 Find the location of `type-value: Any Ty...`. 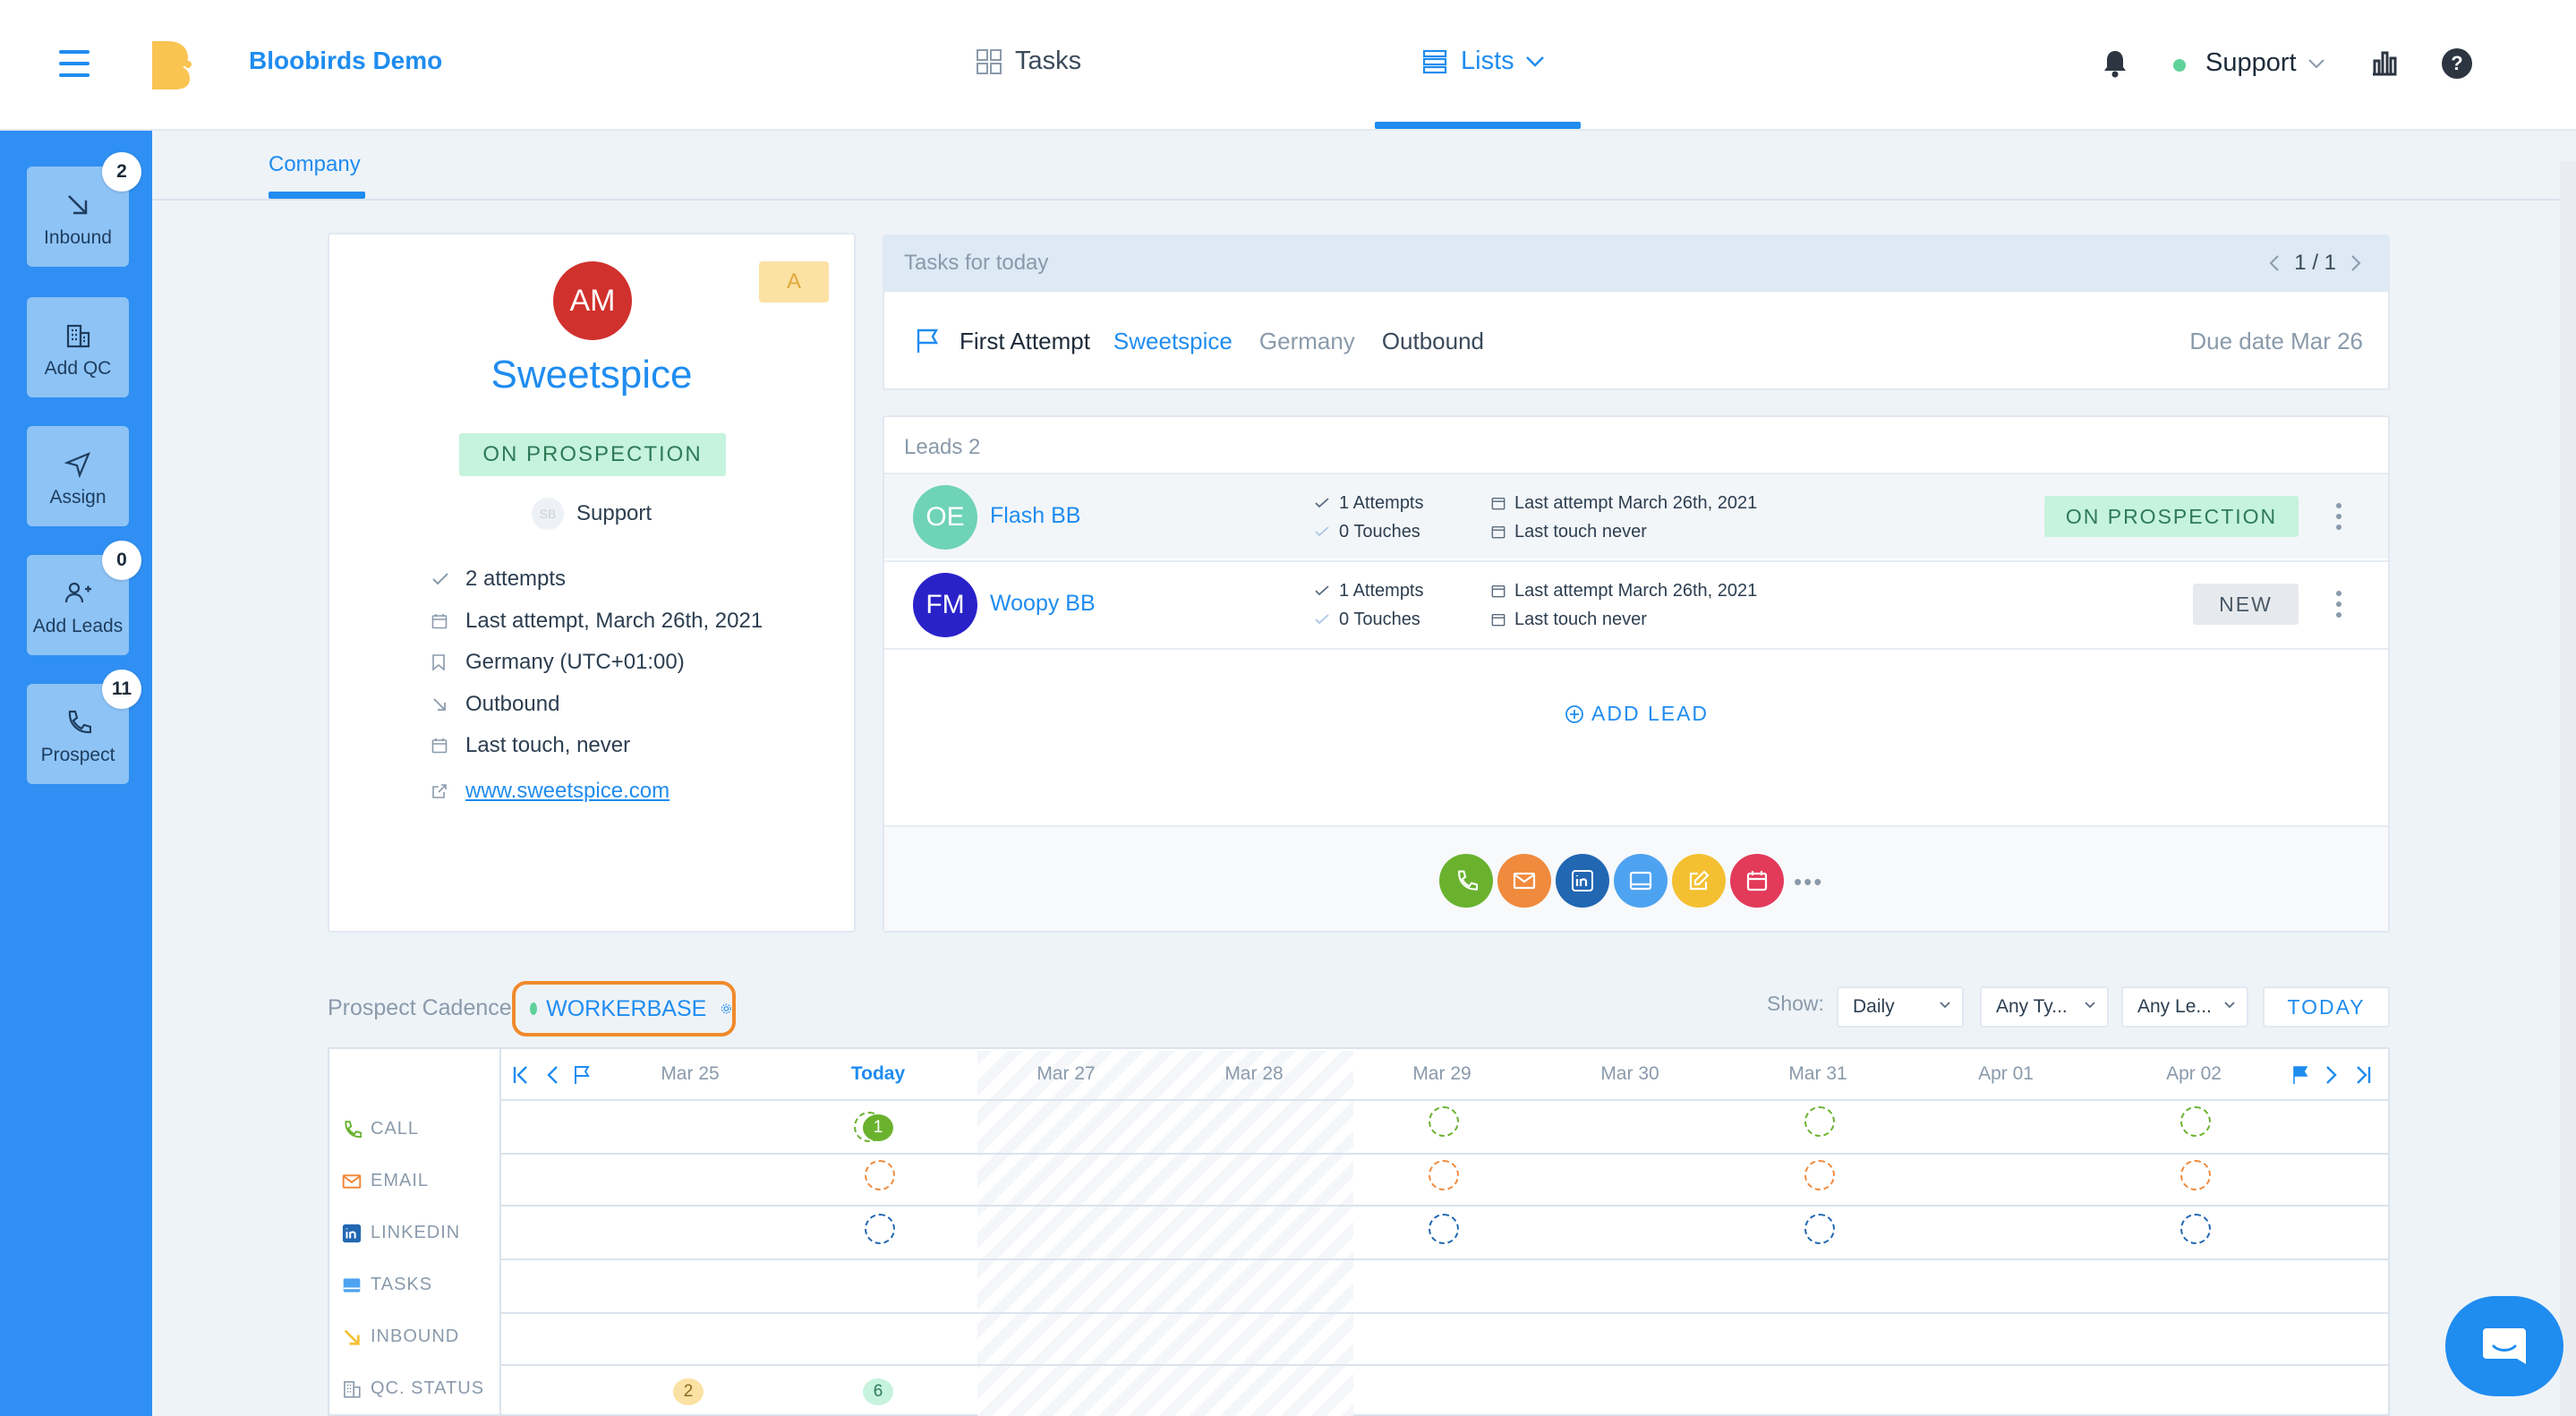

type-value: Any Ty... is located at coordinates (2032, 1006).